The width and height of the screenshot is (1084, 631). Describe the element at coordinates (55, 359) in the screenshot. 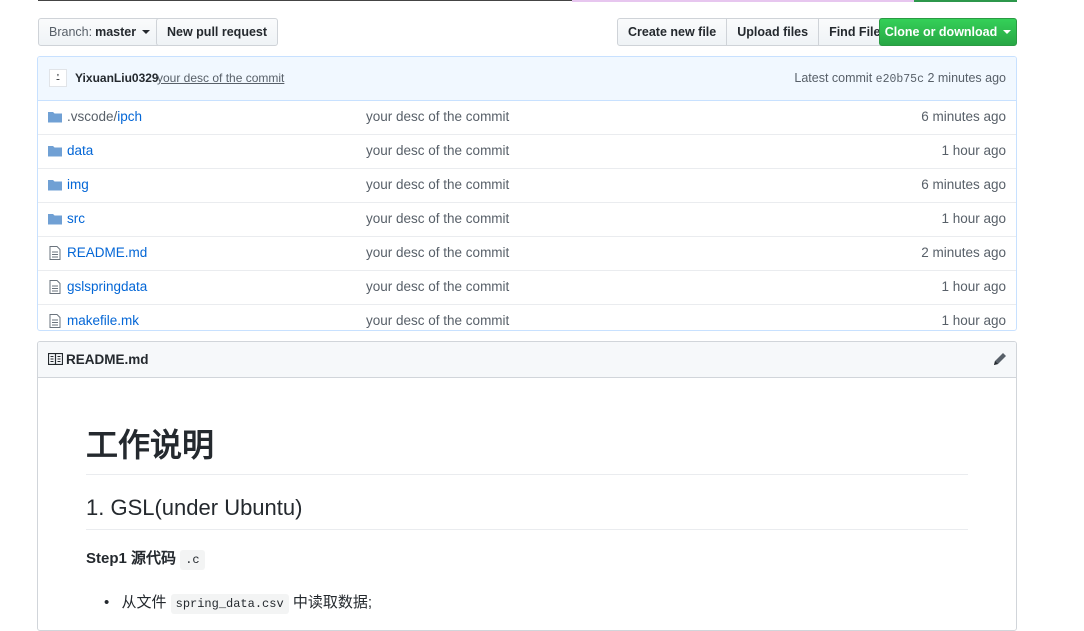

I see `book-icon` at that location.